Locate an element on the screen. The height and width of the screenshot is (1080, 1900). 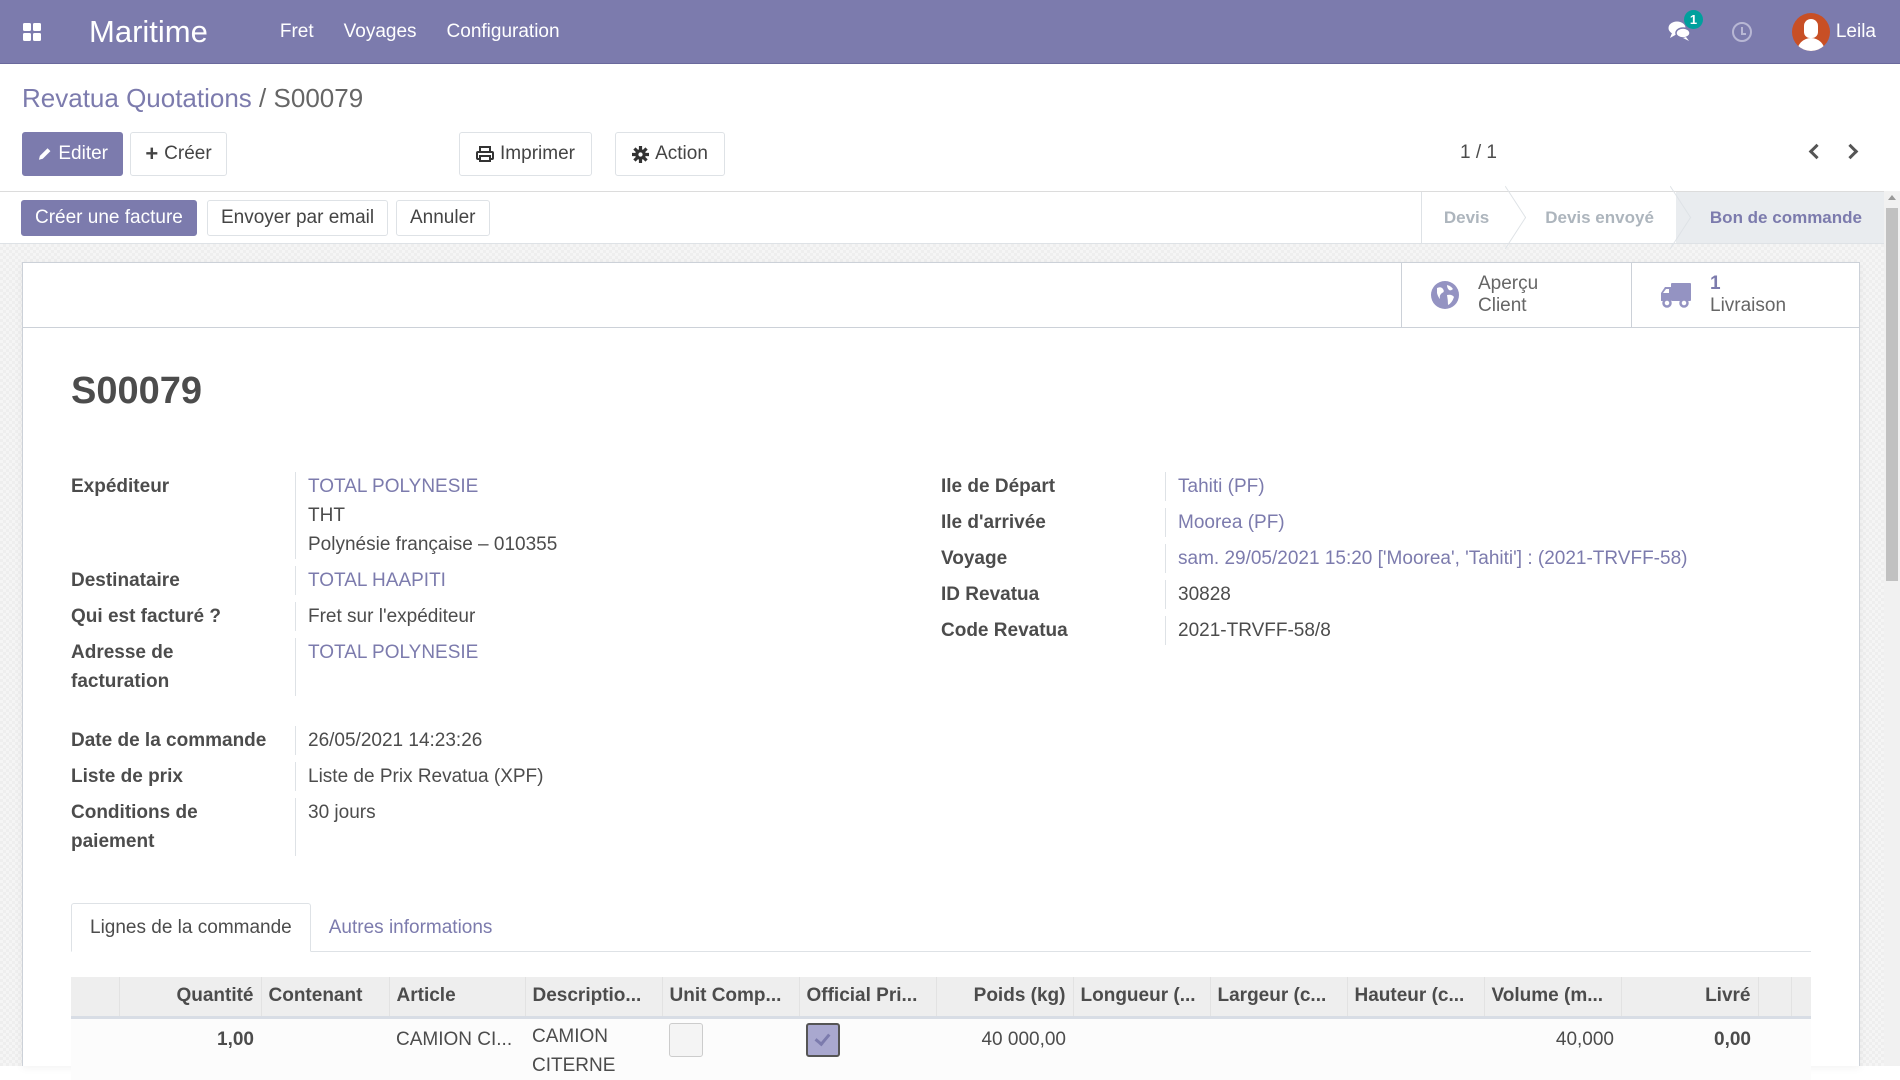
edit-button: Editer is located at coordinates (72, 154).